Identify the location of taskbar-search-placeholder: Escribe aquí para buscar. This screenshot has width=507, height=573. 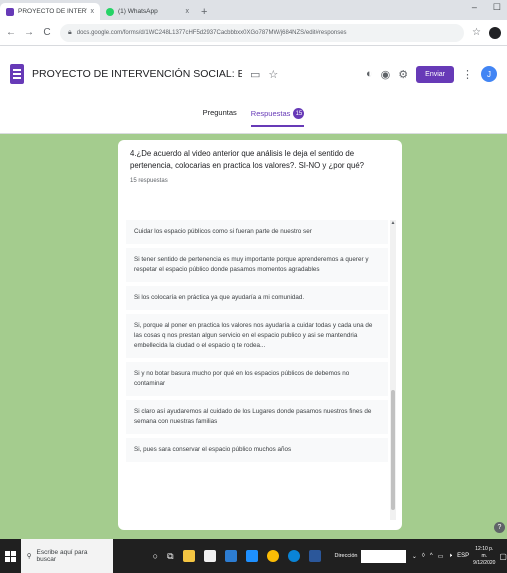
(62, 556).